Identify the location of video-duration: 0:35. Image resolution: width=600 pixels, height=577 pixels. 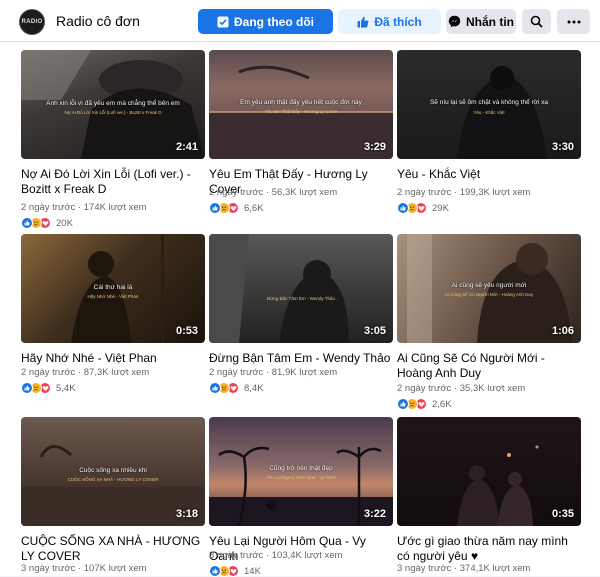
(562, 514).